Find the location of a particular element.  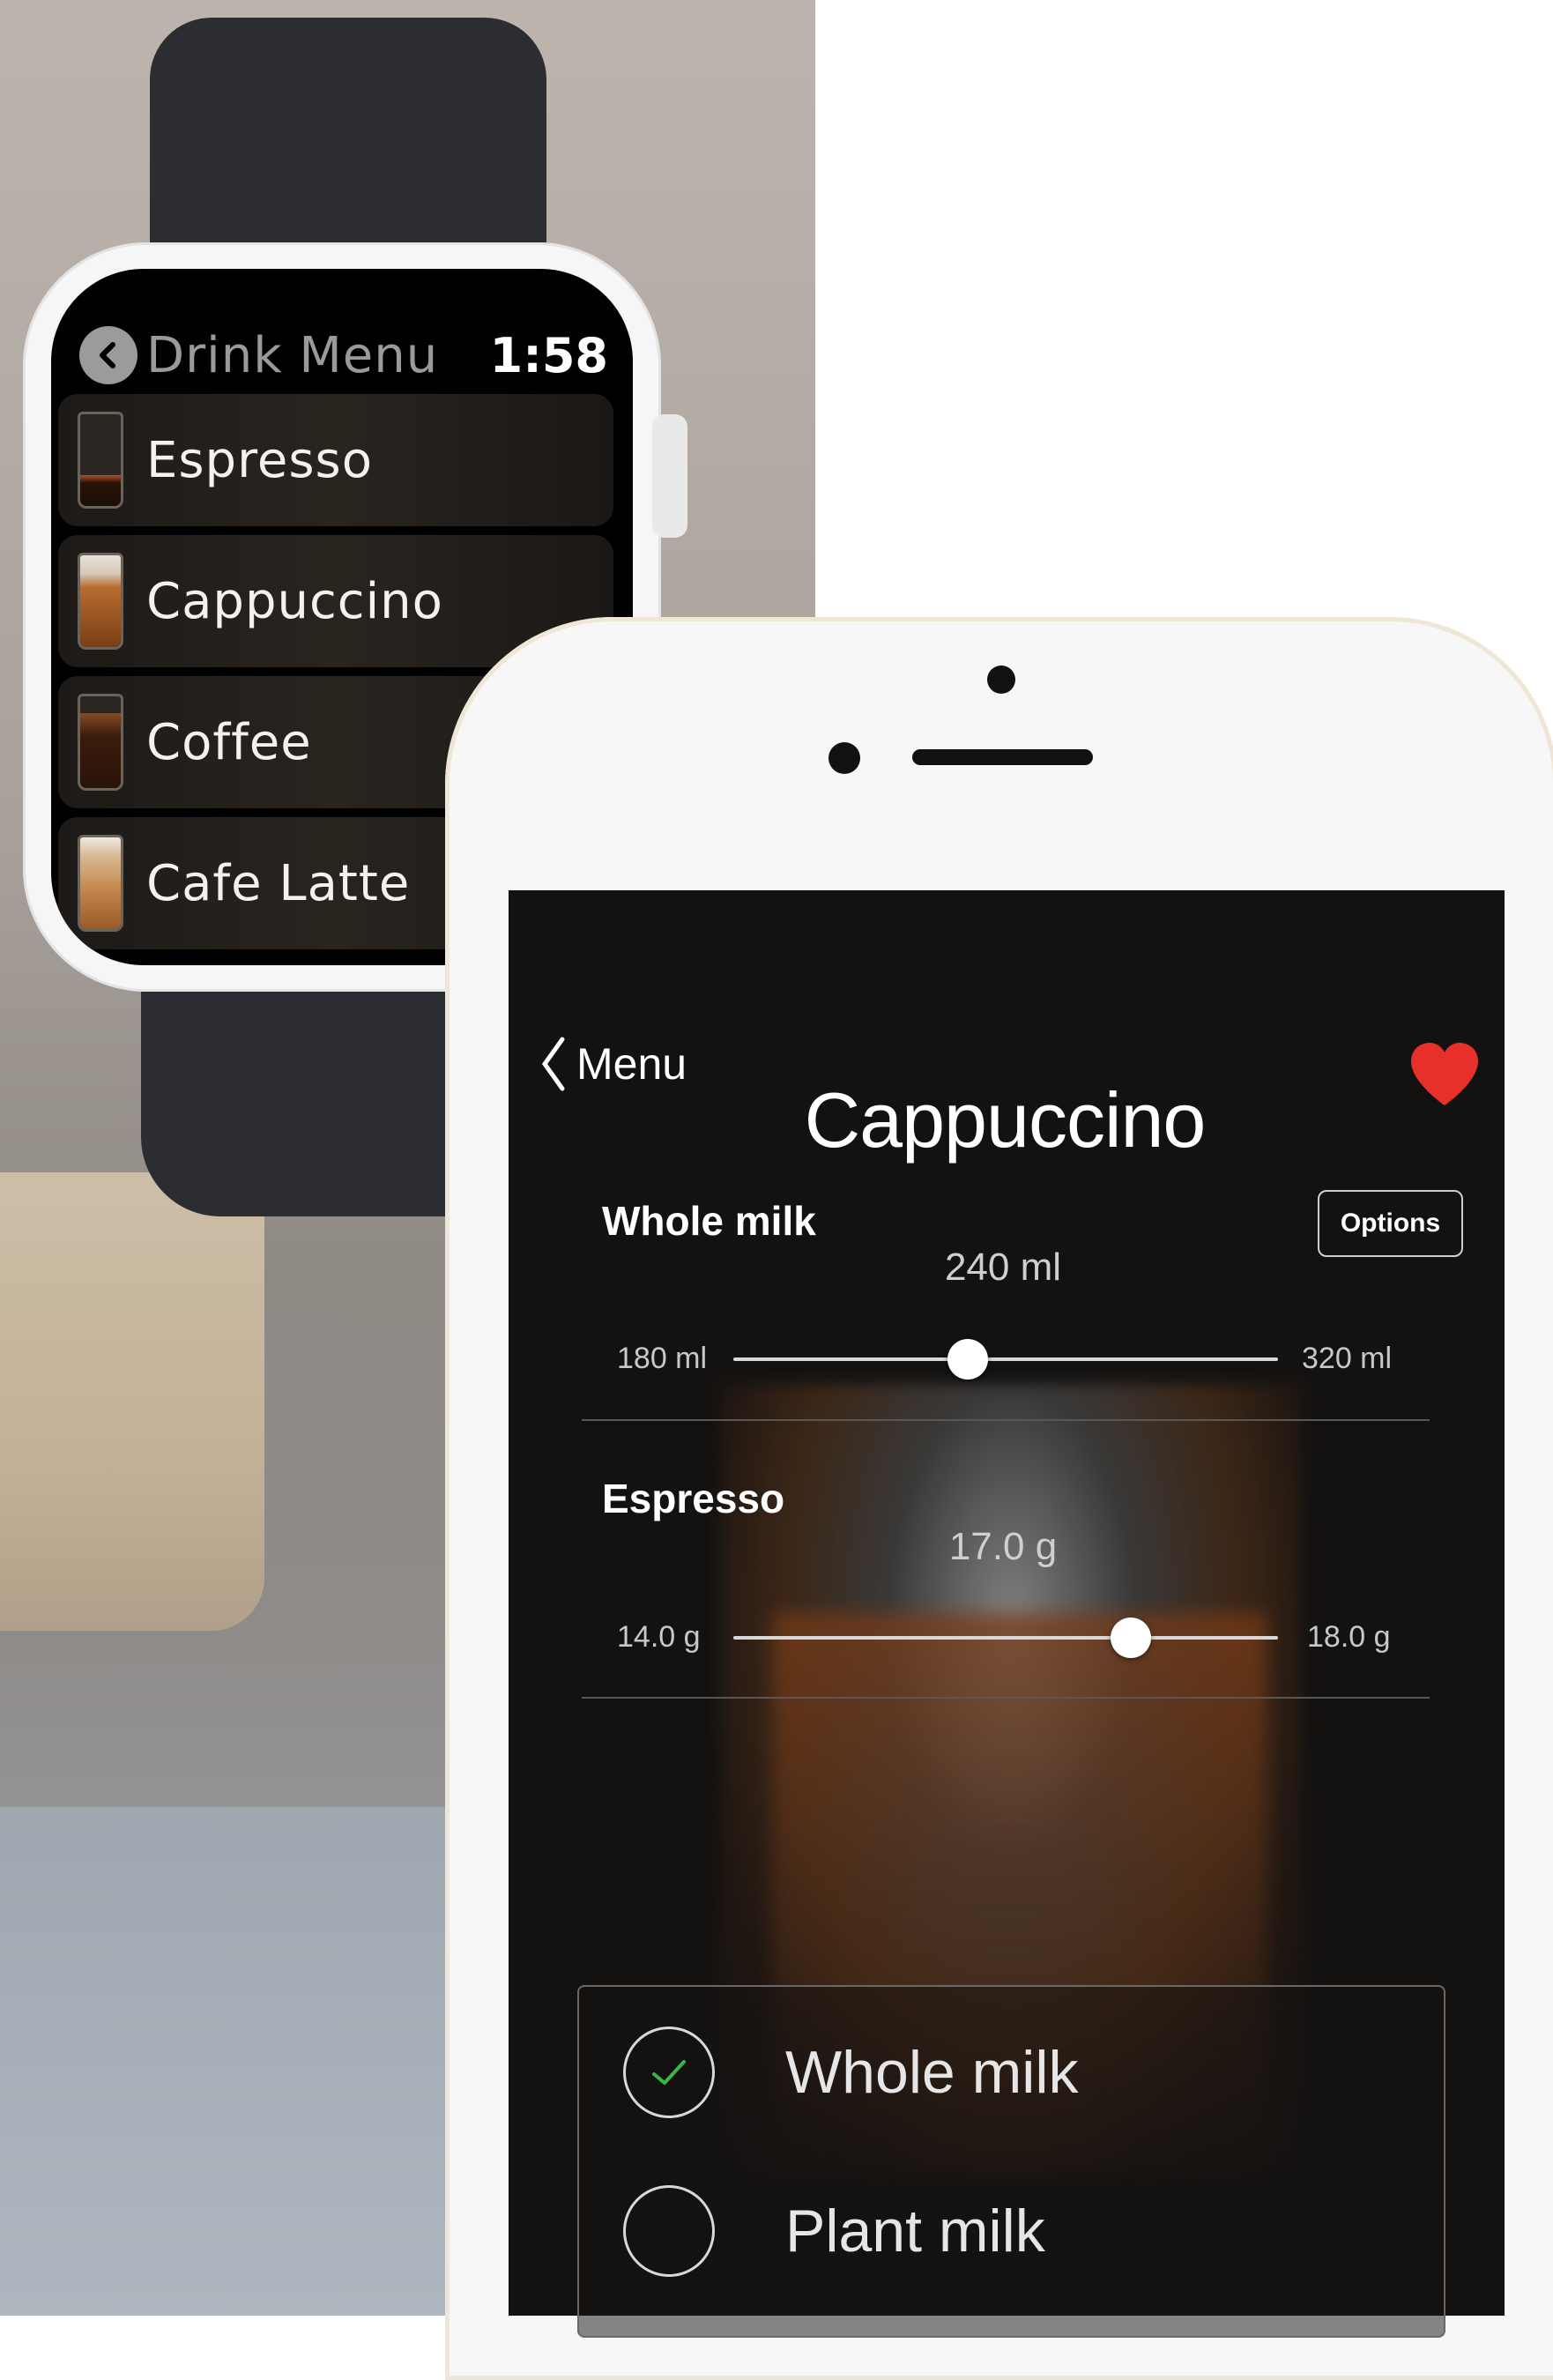

milk-option-plant: Plant milk is located at coordinates (834, 2231).